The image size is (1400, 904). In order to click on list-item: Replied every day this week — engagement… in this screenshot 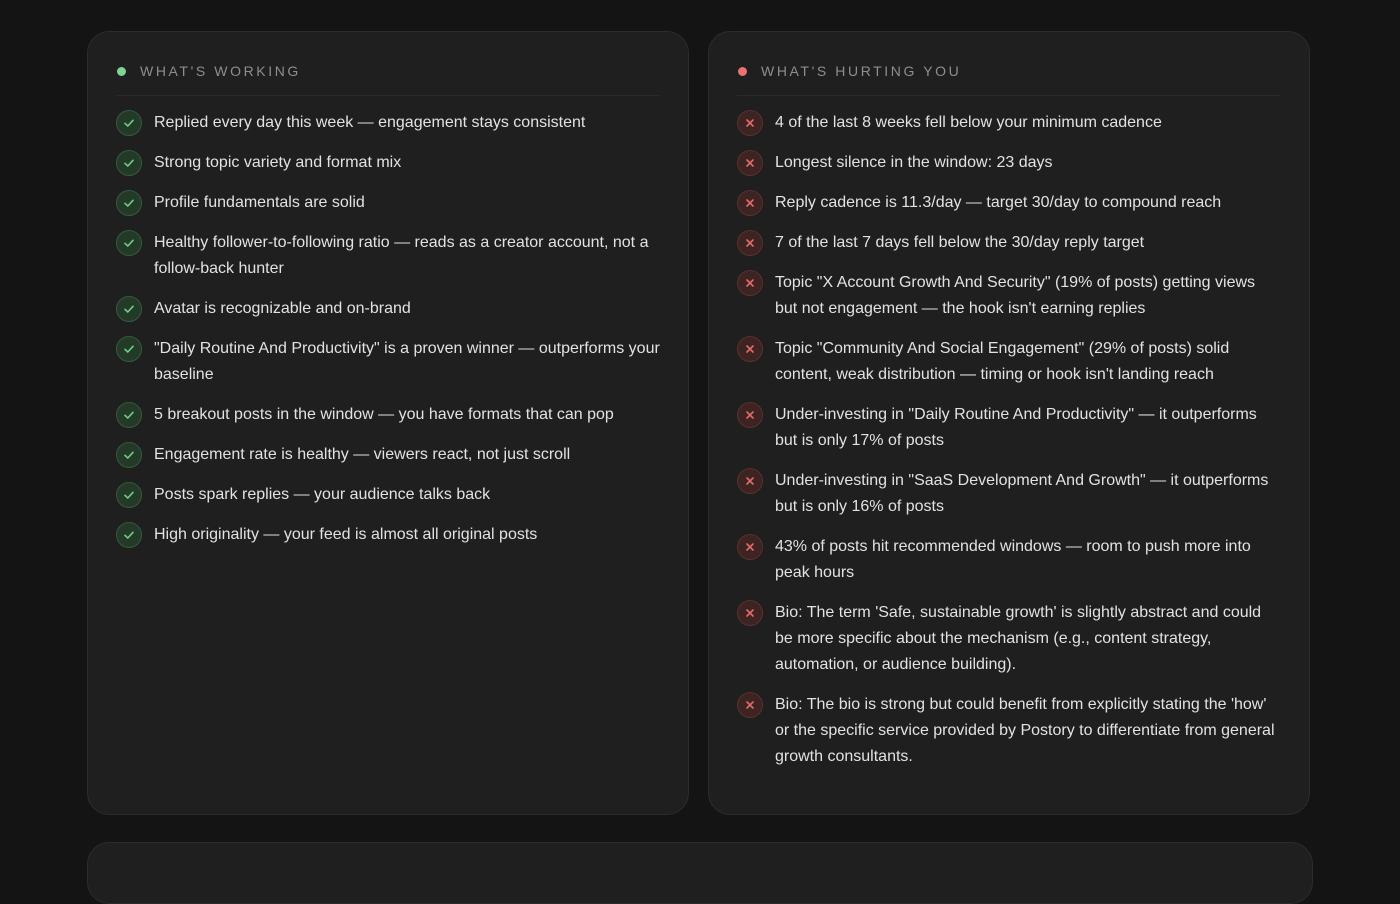, I will do `click(388, 123)`.